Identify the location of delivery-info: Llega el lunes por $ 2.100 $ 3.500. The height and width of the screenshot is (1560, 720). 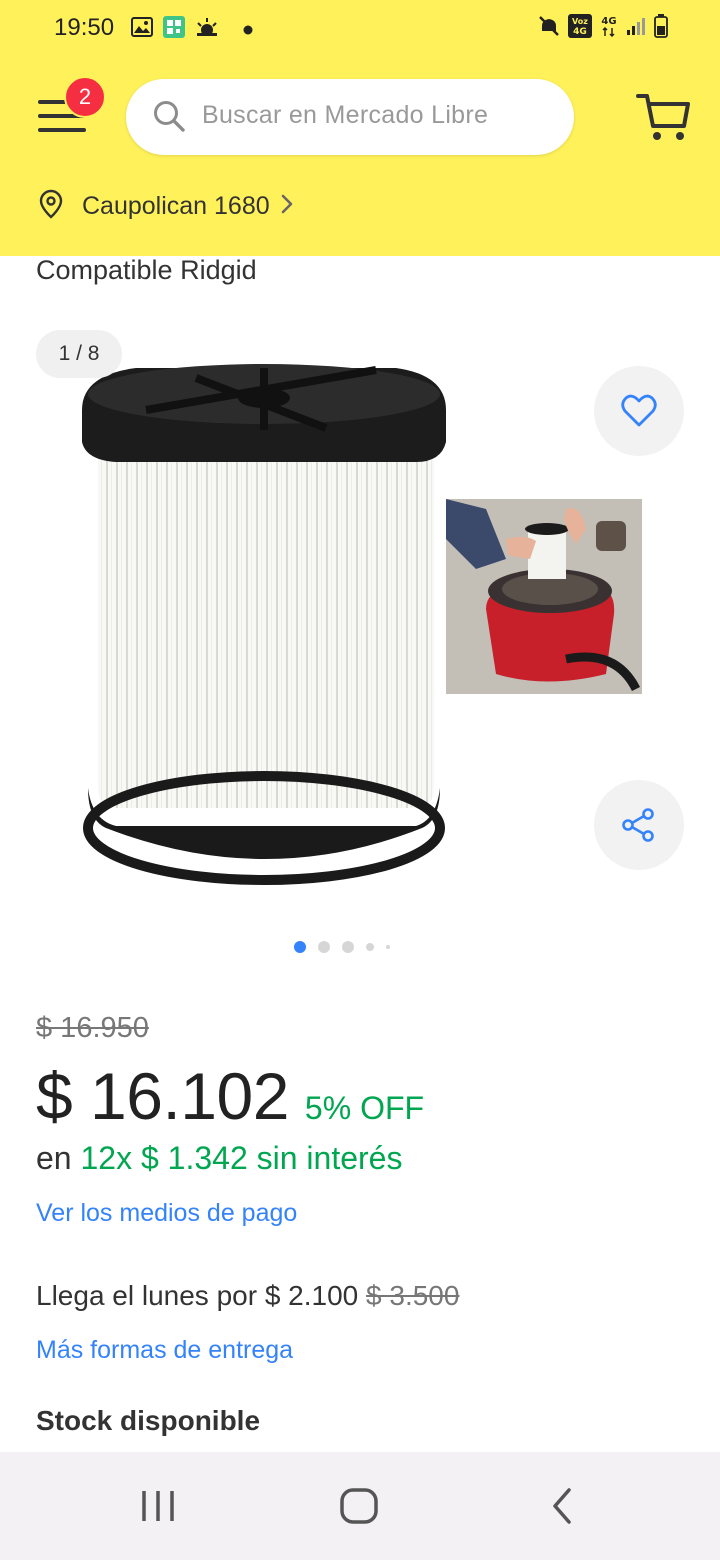
(247, 1296).